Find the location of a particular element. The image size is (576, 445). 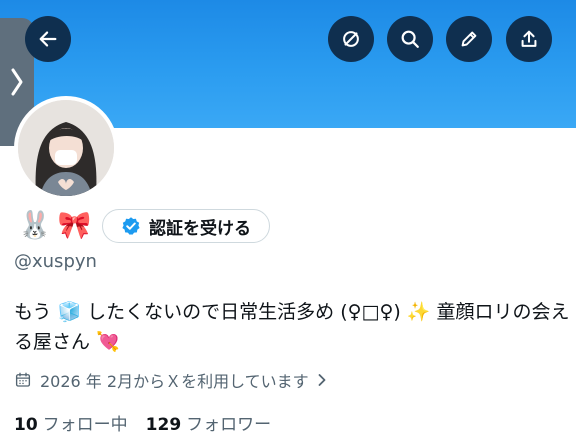

following-link: 10 フォロー中 is located at coordinates (71, 422).